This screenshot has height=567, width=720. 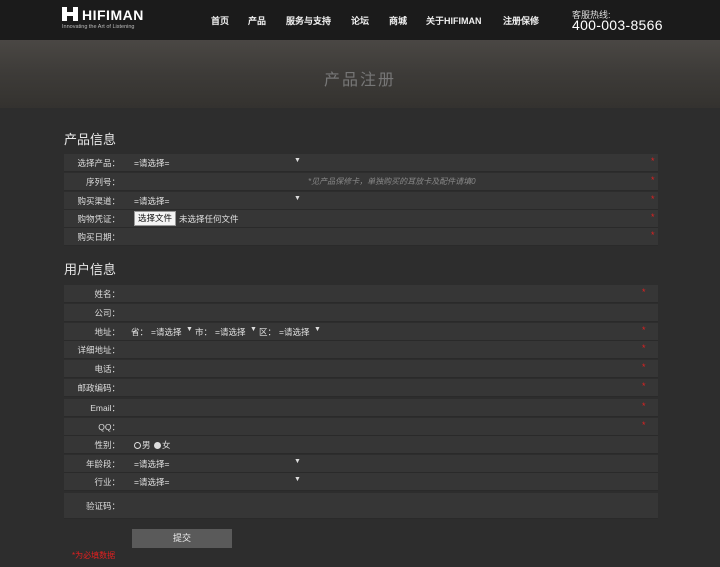 I want to click on province-select: =请选择, so click(x=166, y=332).